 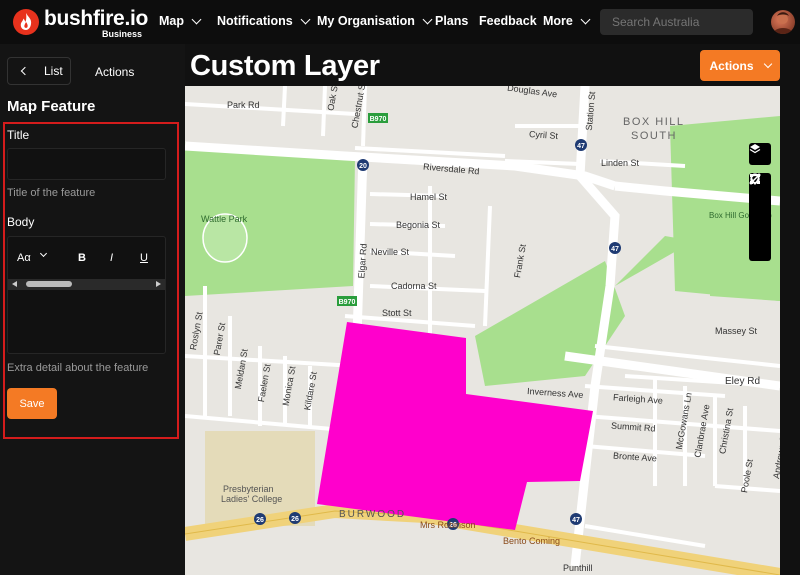 I want to click on nav-feedback-label: Feedback, so click(x=508, y=21).